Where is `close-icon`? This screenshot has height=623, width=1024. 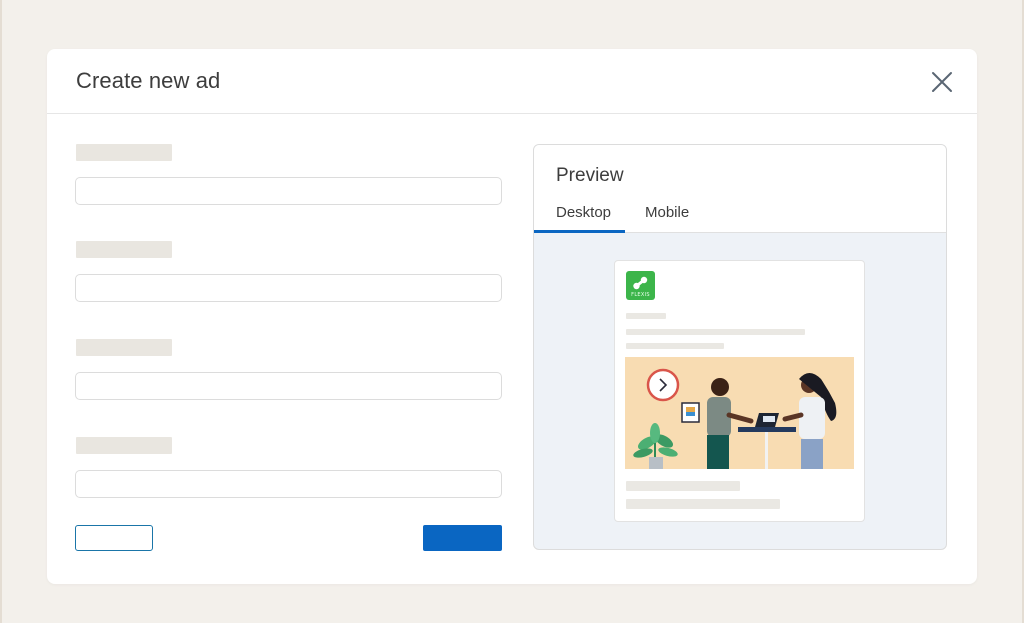 close-icon is located at coordinates (942, 82).